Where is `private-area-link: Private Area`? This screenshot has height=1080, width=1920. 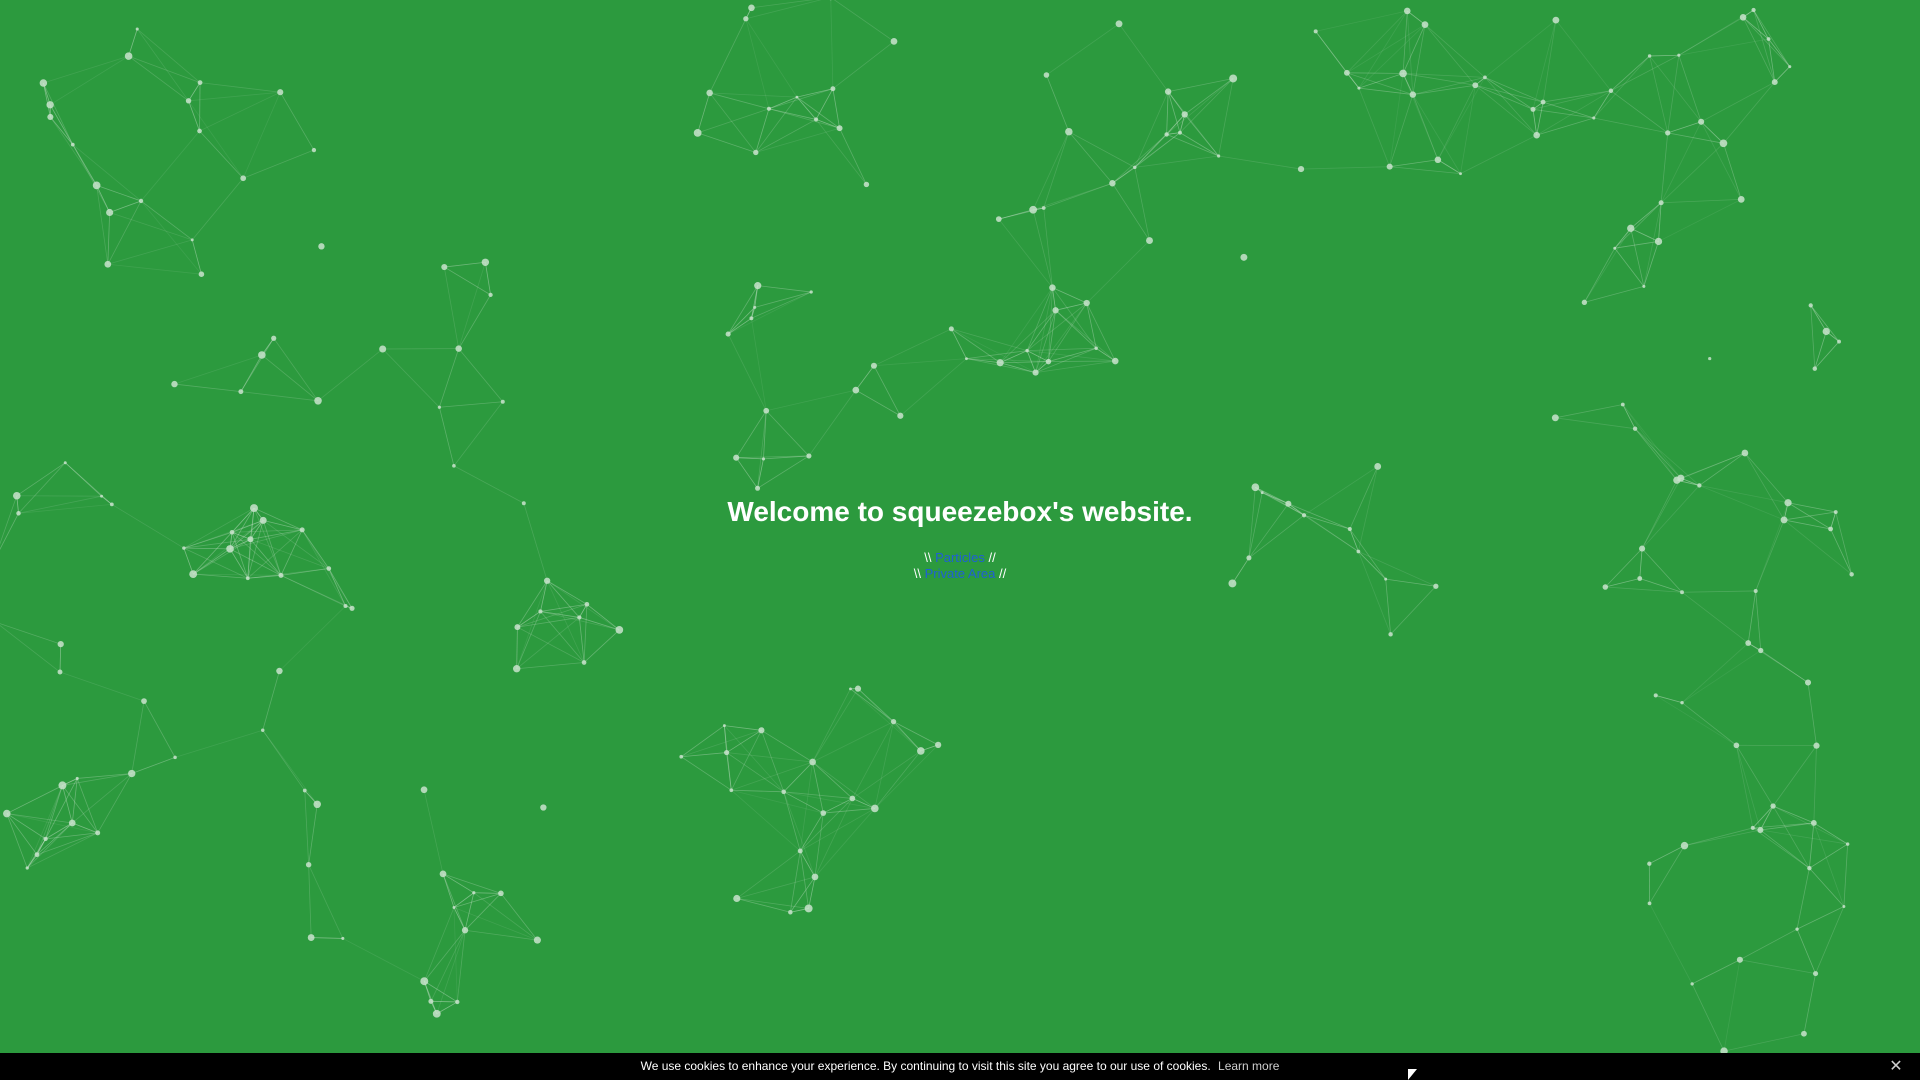
private-area-link: Private Area is located at coordinates (960, 573).